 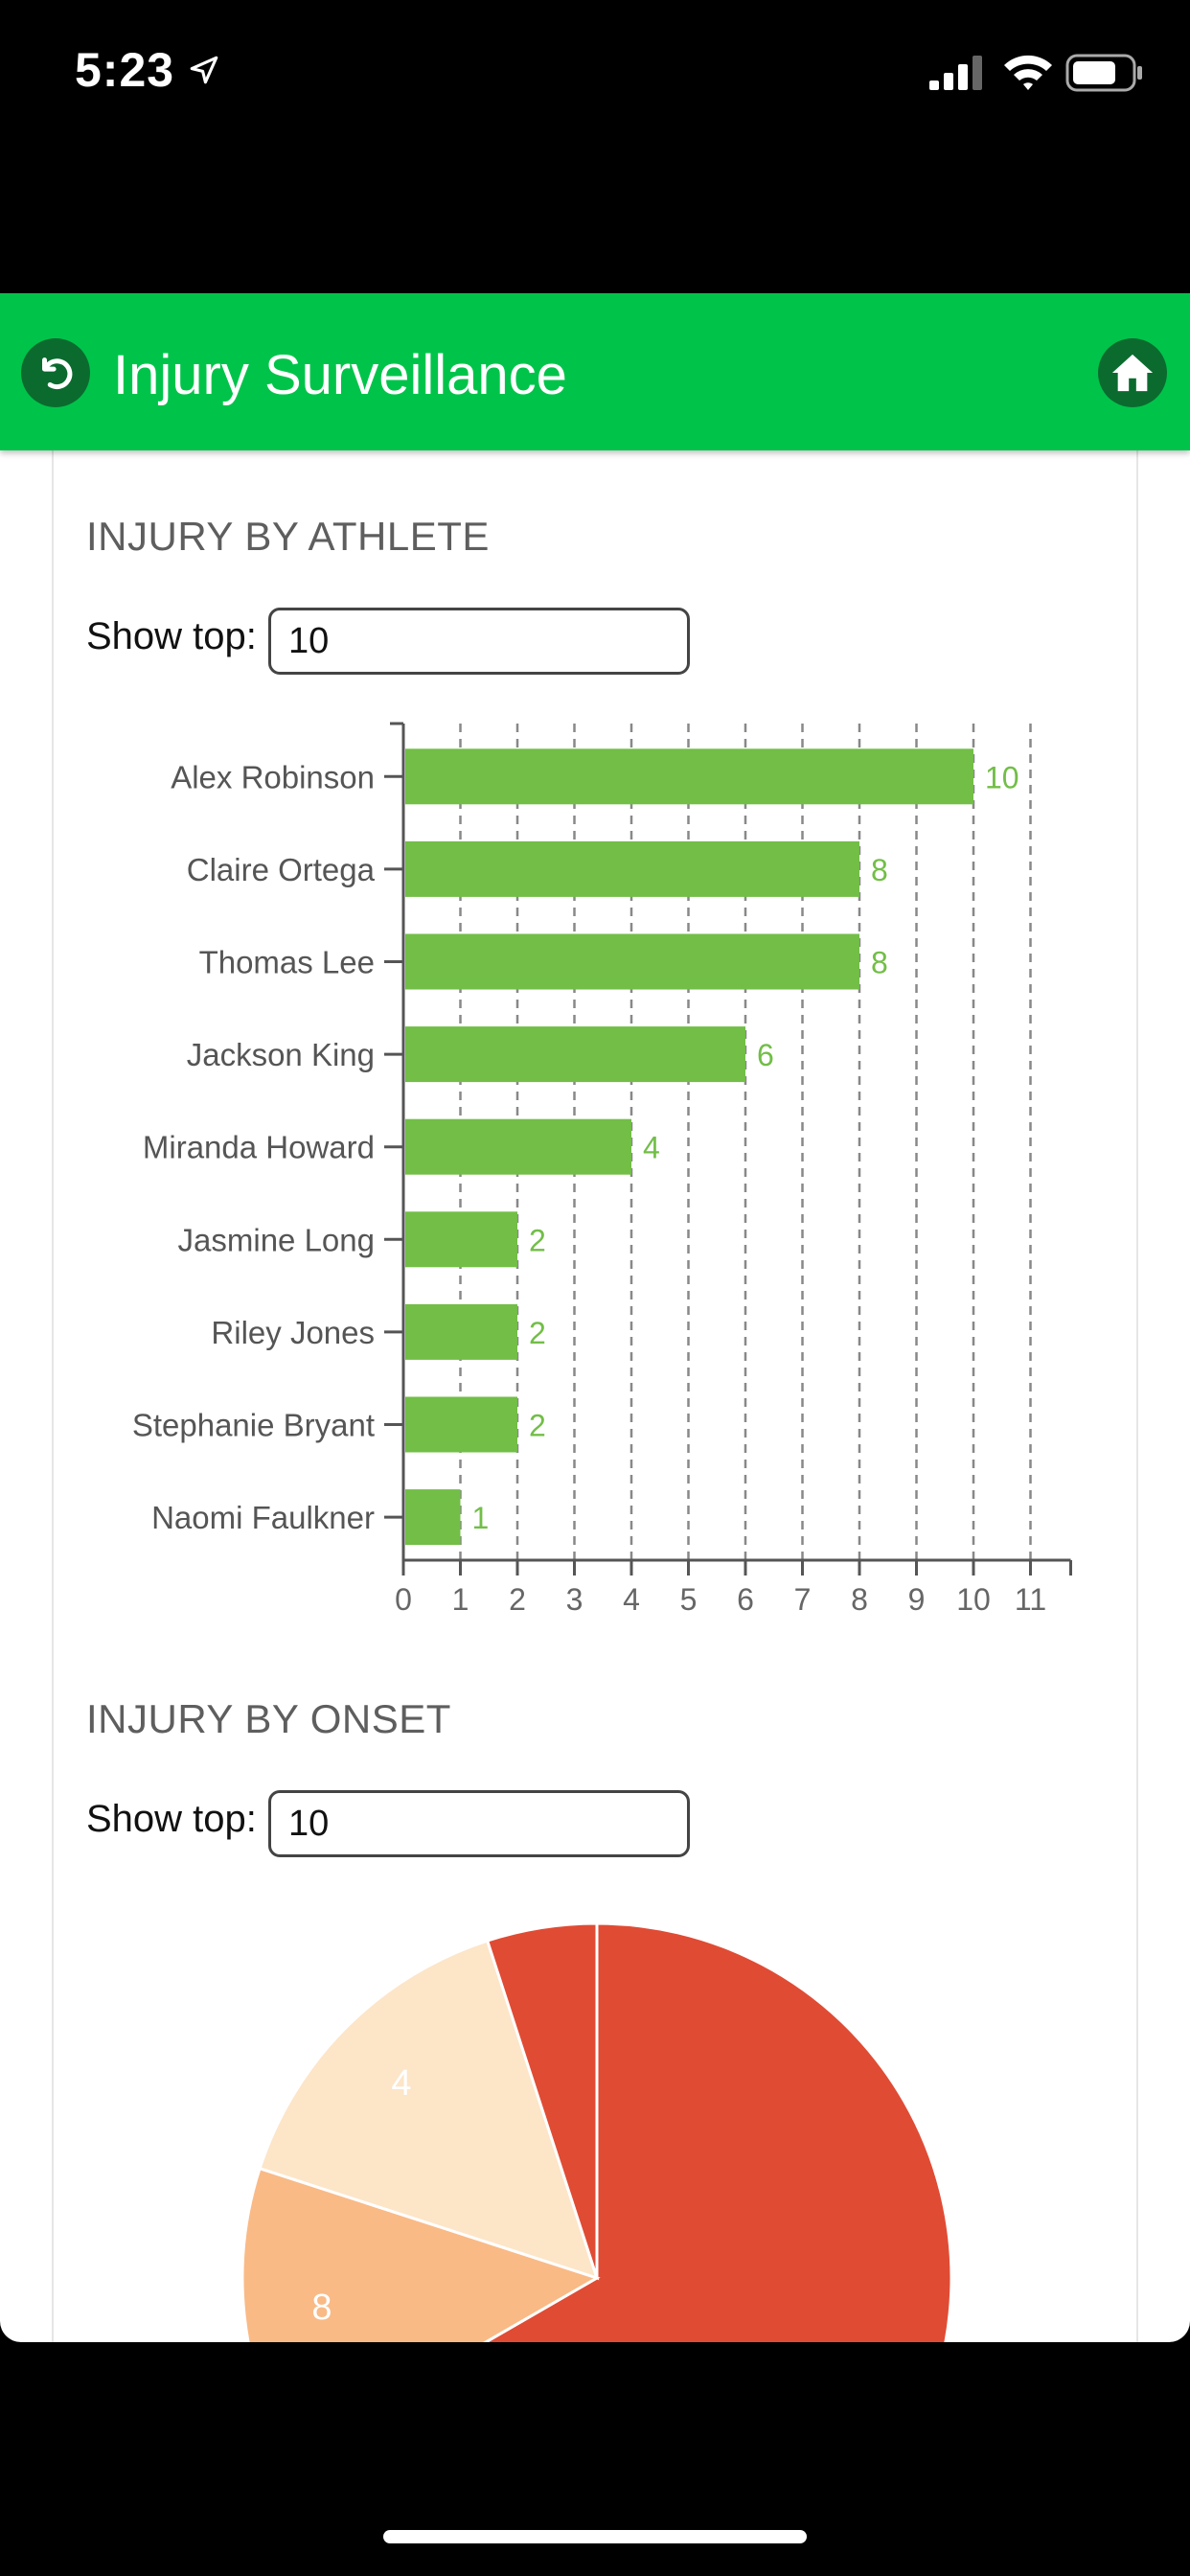 I want to click on location-arrow-icon, so click(x=204, y=72).